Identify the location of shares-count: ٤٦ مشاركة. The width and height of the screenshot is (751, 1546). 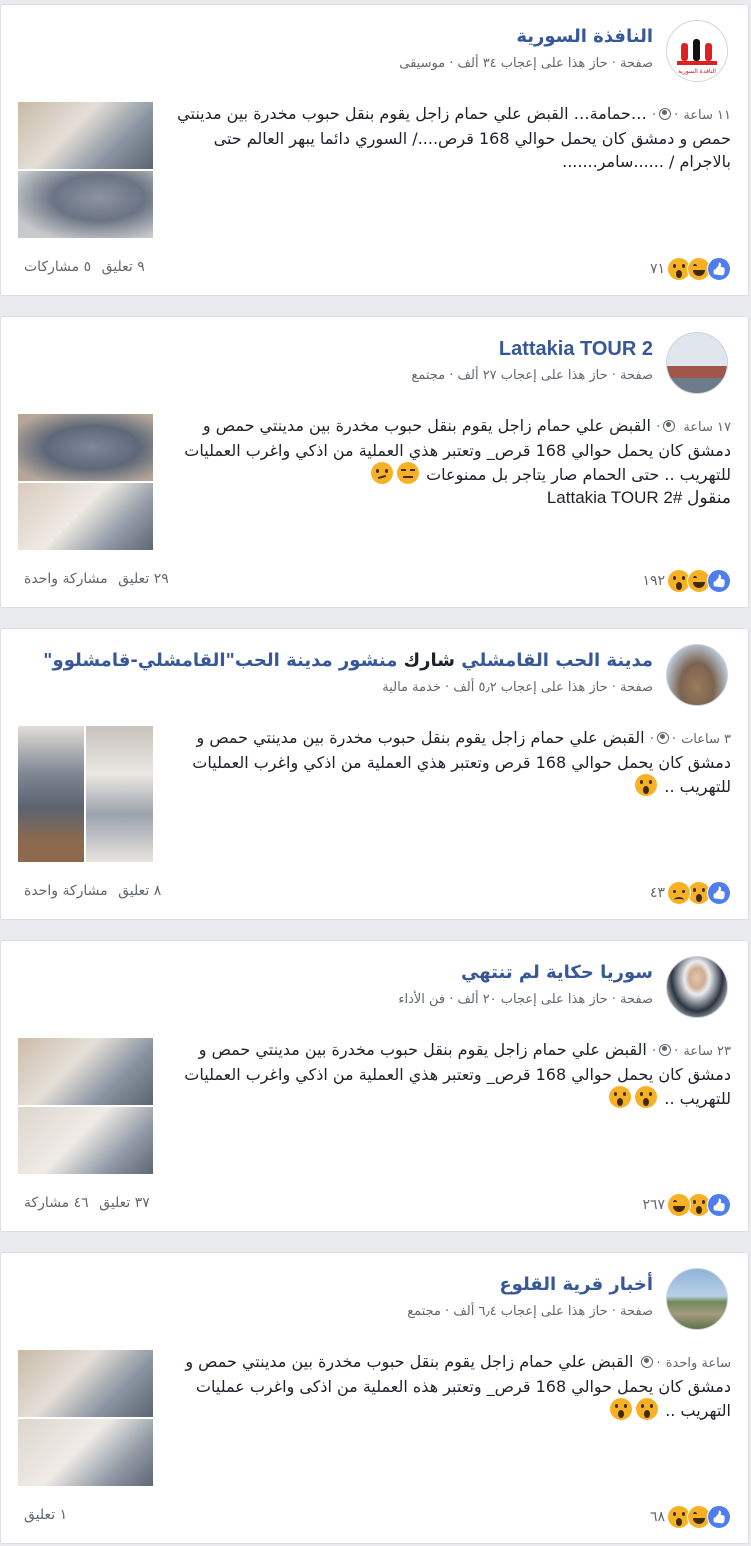
(56, 1203).